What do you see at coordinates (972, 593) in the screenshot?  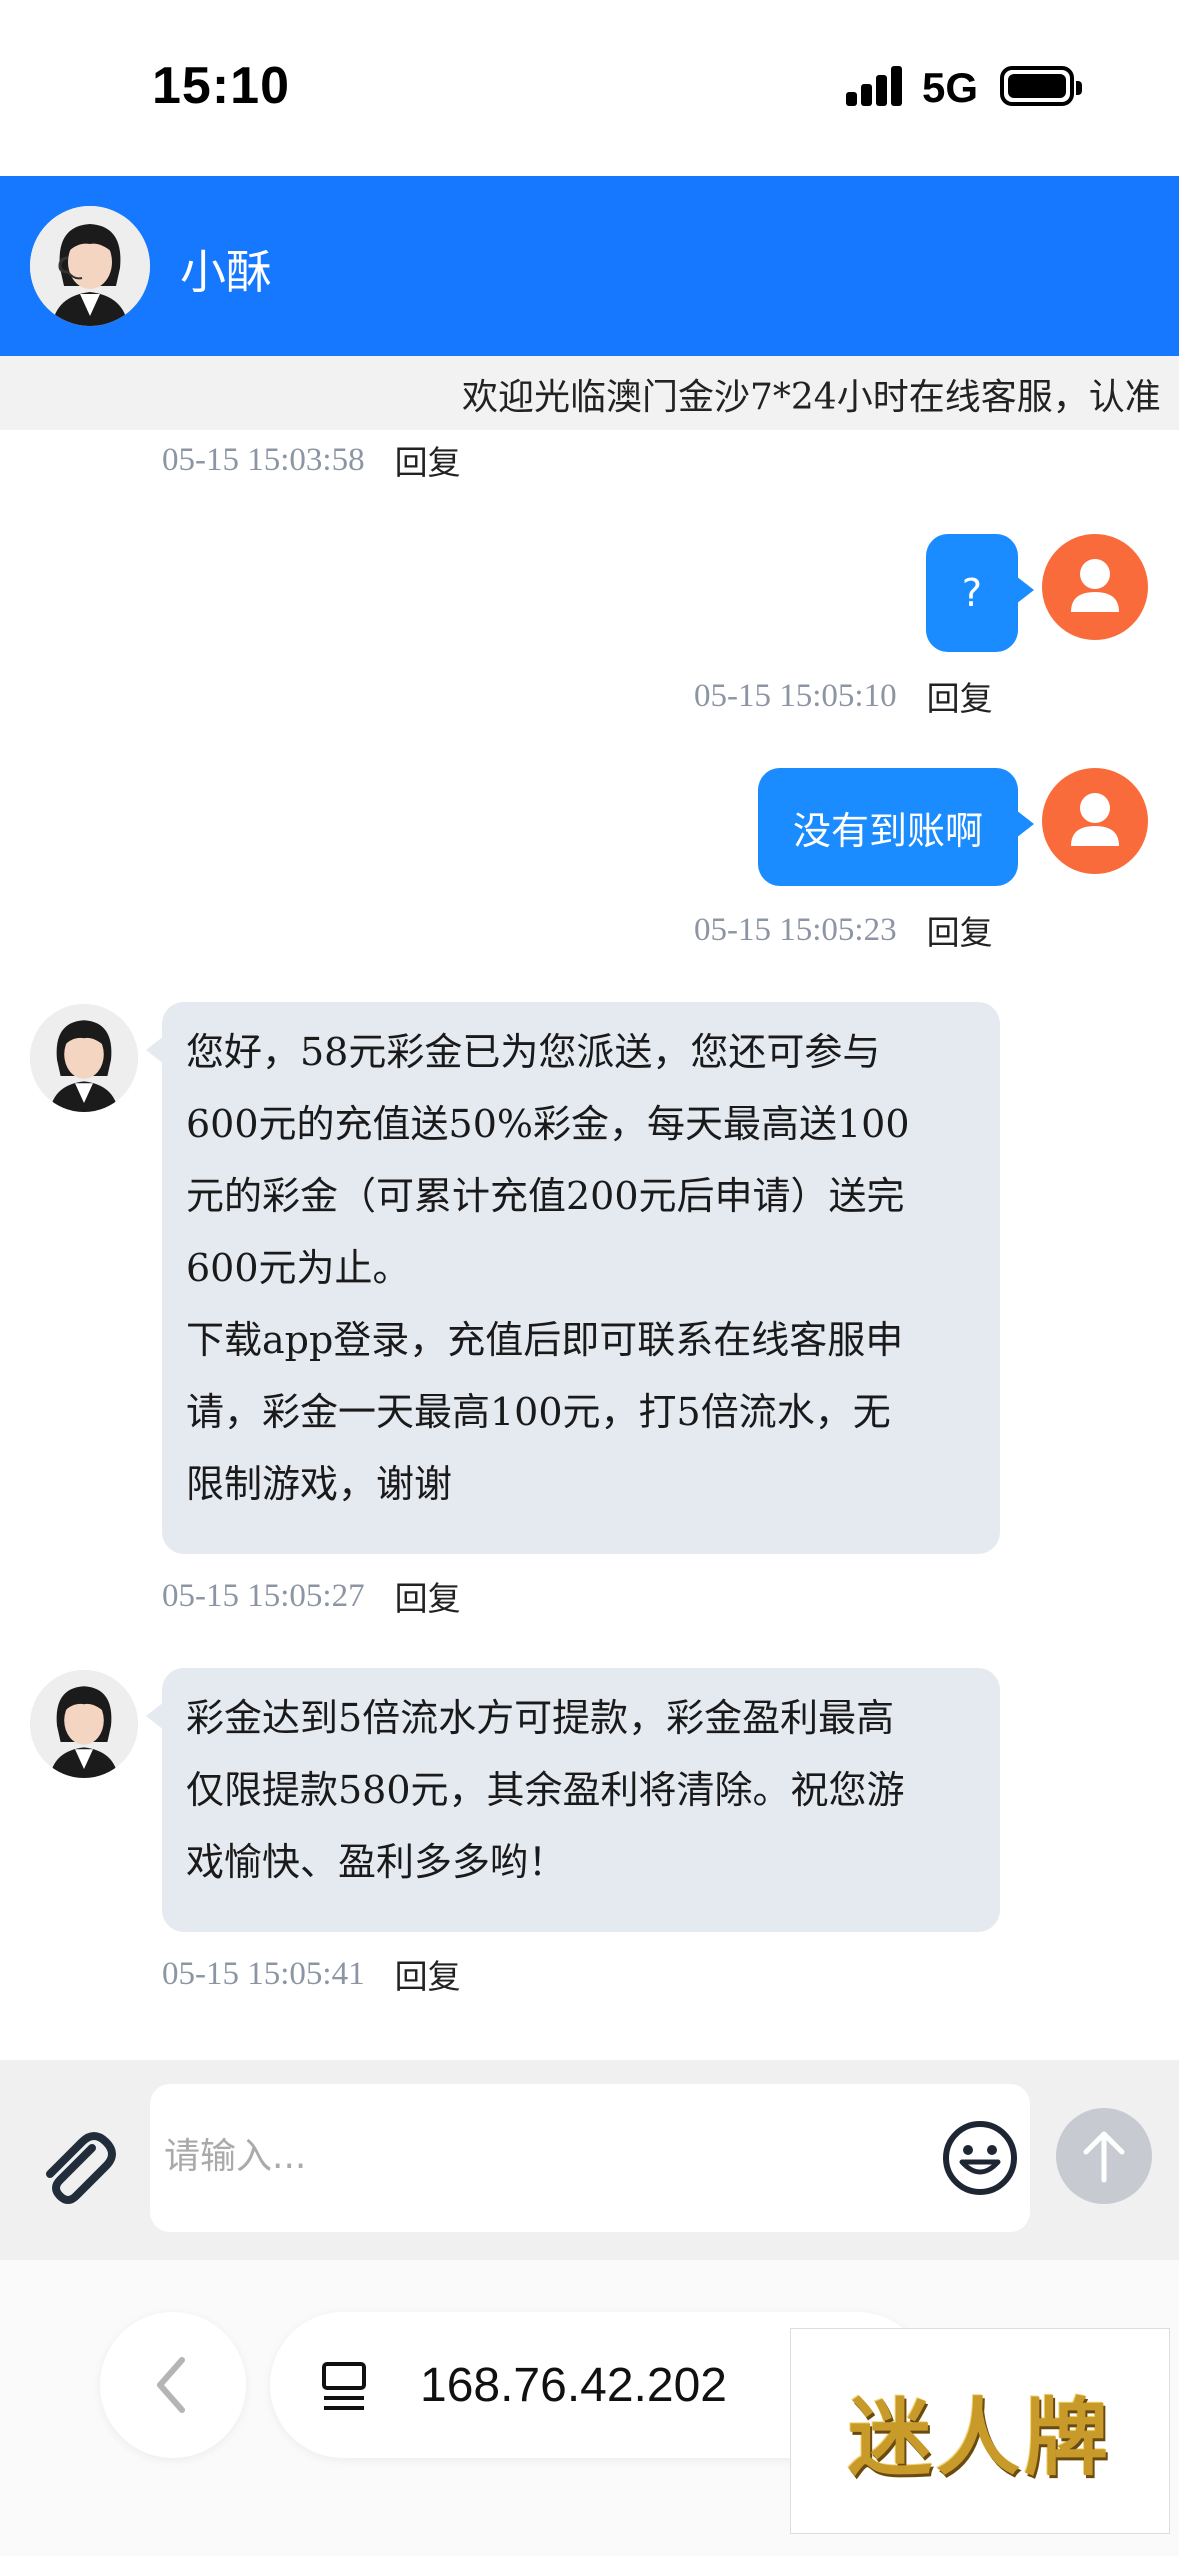 I see `message-text: ?` at bounding box center [972, 593].